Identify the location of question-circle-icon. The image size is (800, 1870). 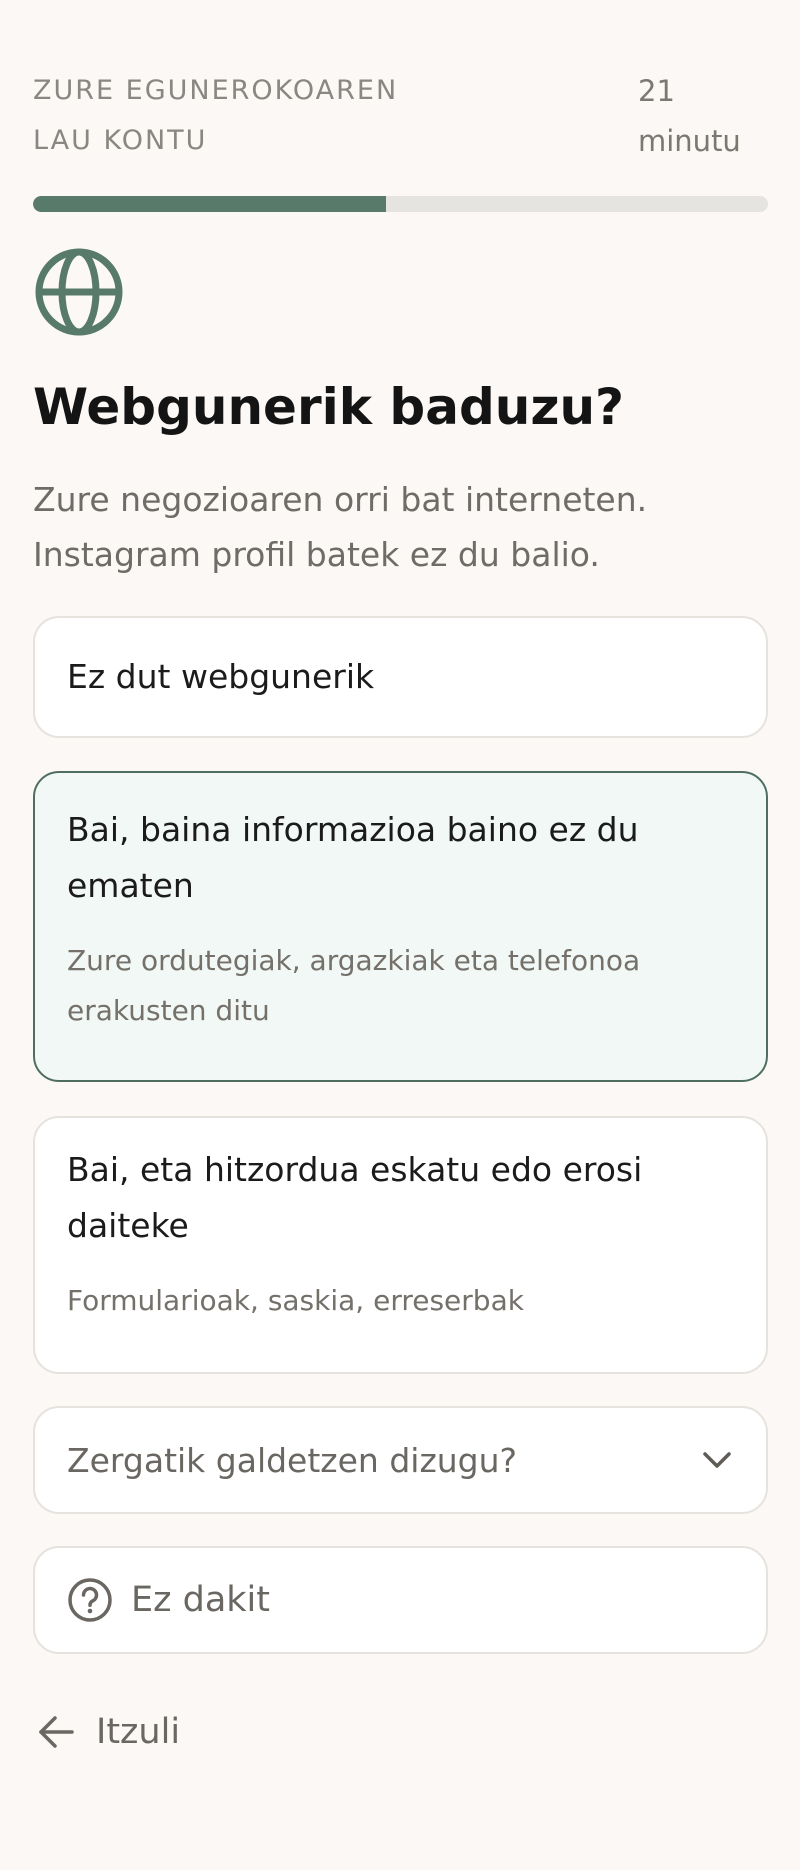
(90, 1600).